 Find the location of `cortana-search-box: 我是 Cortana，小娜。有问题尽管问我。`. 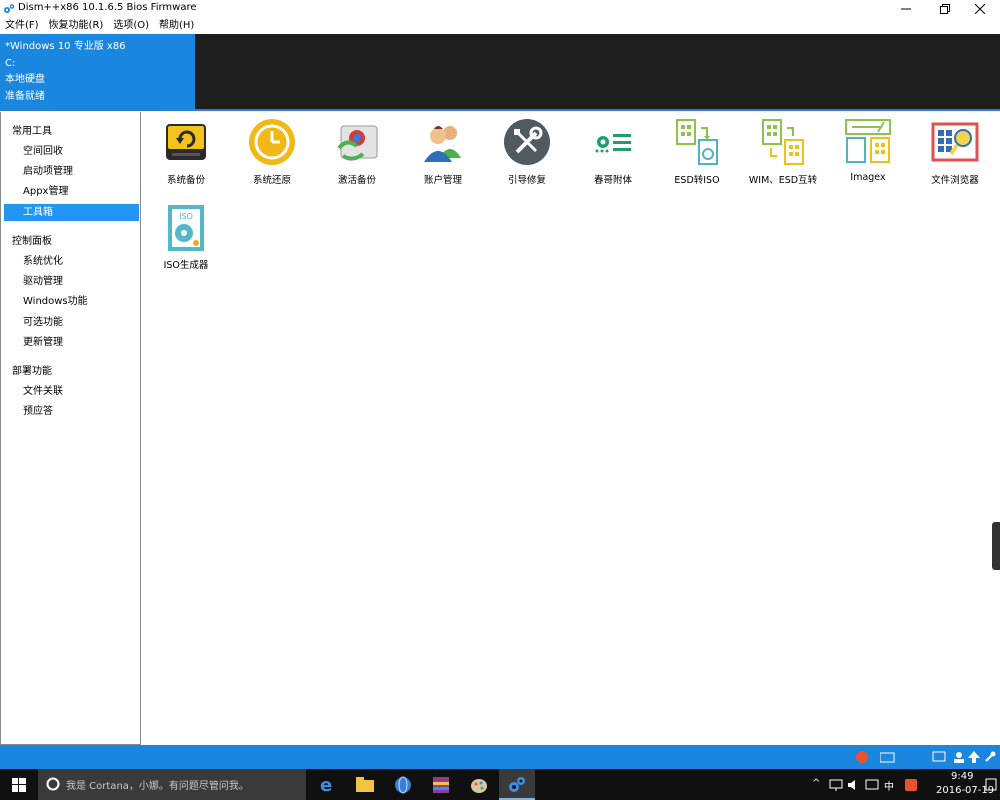

cortana-search-box: 我是 Cortana，小娜。有问题尽管问我。 is located at coordinates (172, 784).